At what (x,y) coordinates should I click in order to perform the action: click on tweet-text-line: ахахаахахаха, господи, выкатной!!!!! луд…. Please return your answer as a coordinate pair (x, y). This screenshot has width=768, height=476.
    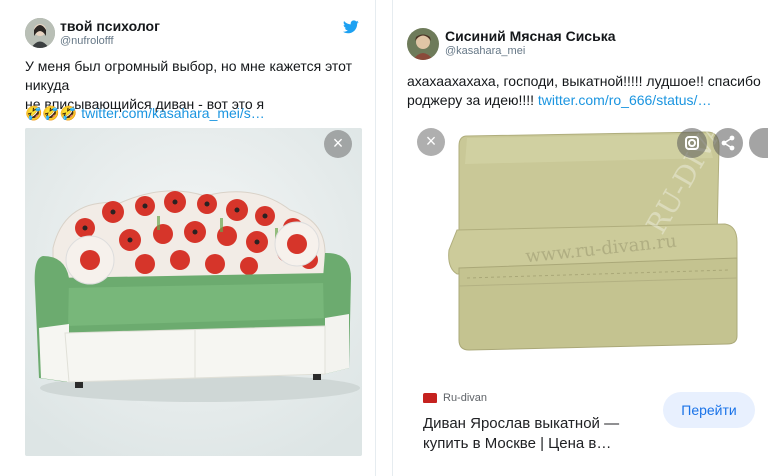
    Looking at the image, I should click on (584, 81).